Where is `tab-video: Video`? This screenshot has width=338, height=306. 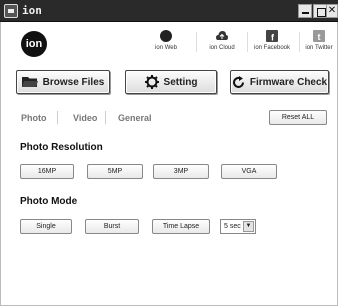
tab-video: Video is located at coordinates (85, 118).